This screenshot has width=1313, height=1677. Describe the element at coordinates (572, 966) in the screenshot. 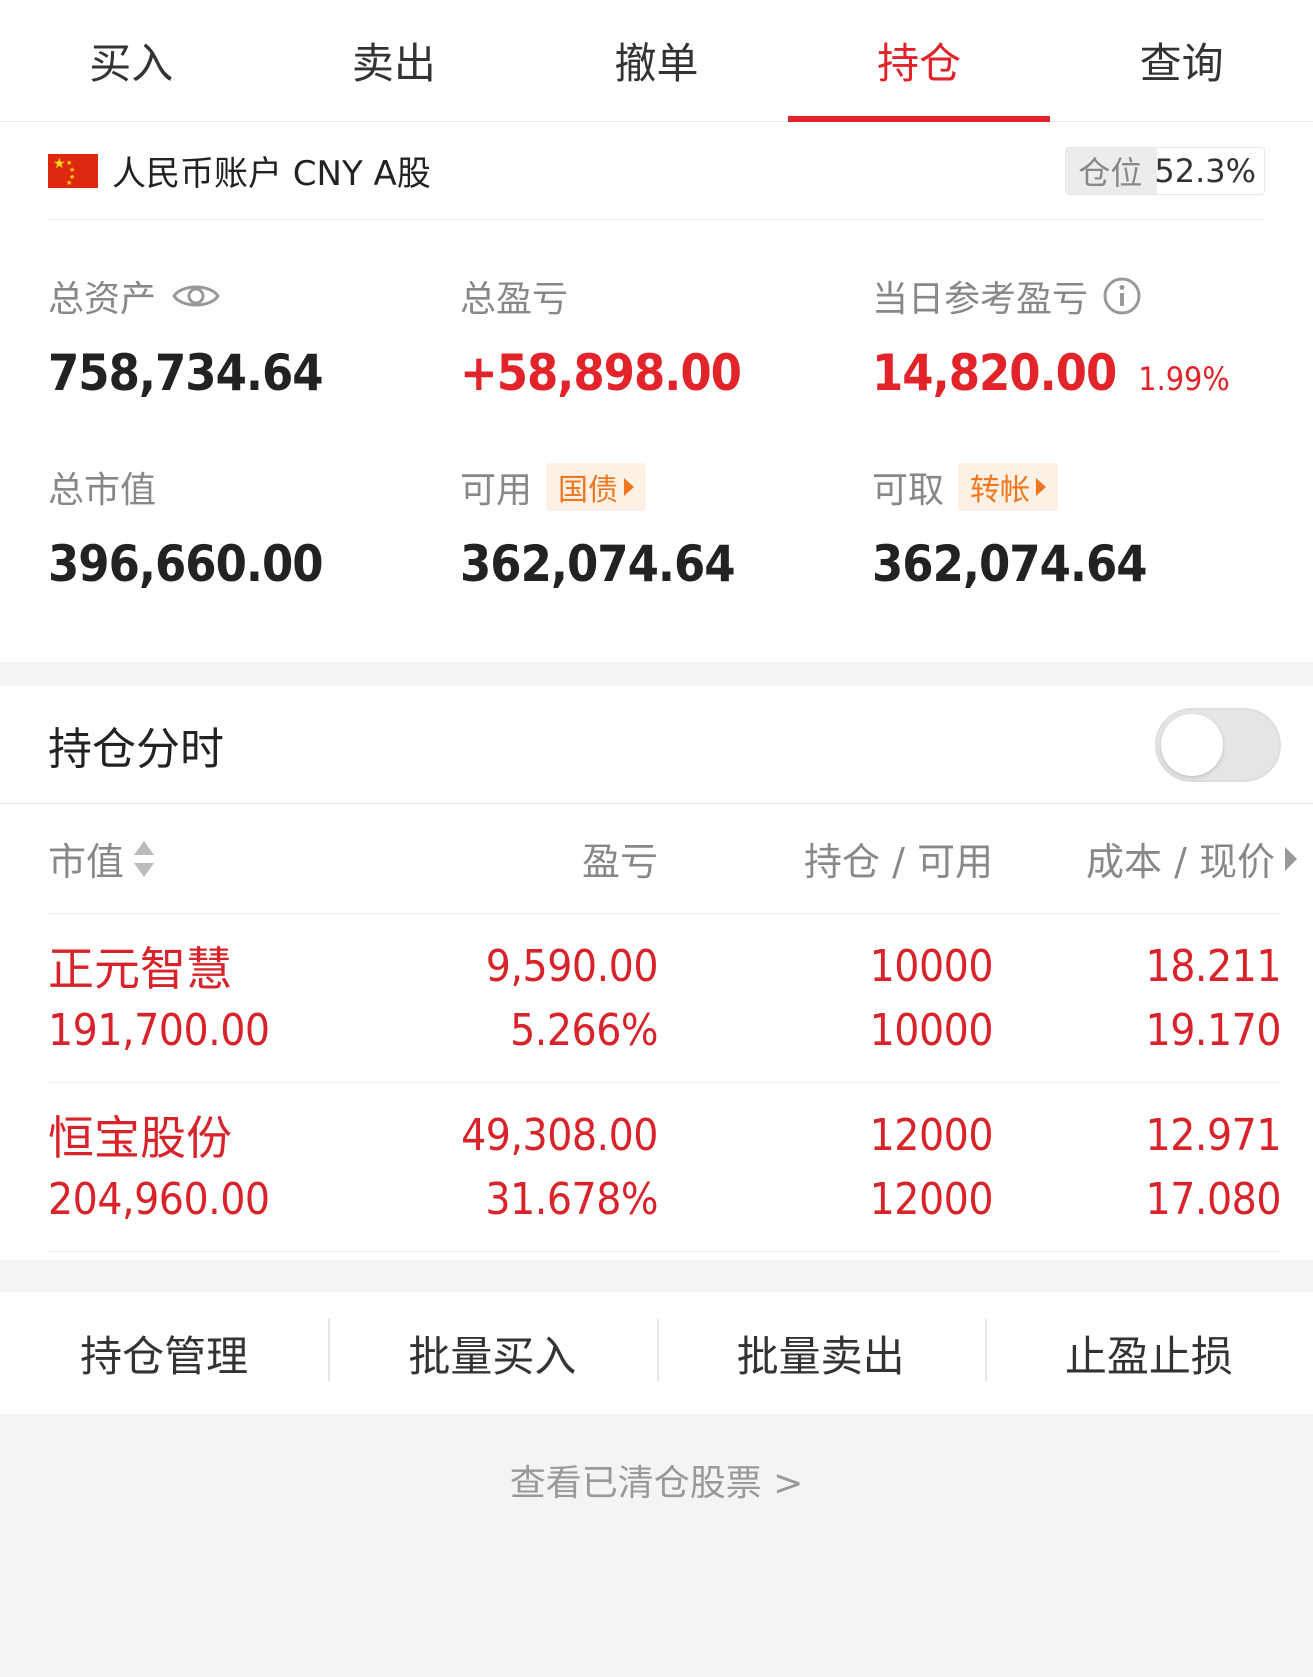

I see `stock-pnl: 9,590.00` at that location.